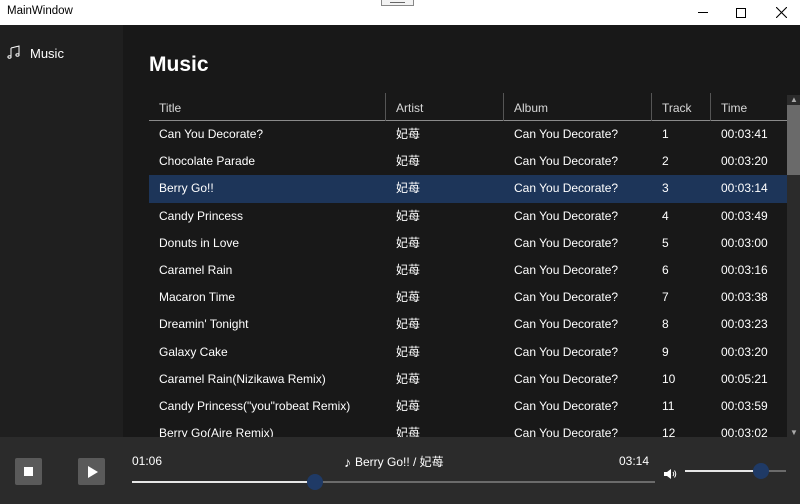 The image size is (800, 504). I want to click on cell-title: Candy Princess("you"robeat Remix), so click(255, 405).